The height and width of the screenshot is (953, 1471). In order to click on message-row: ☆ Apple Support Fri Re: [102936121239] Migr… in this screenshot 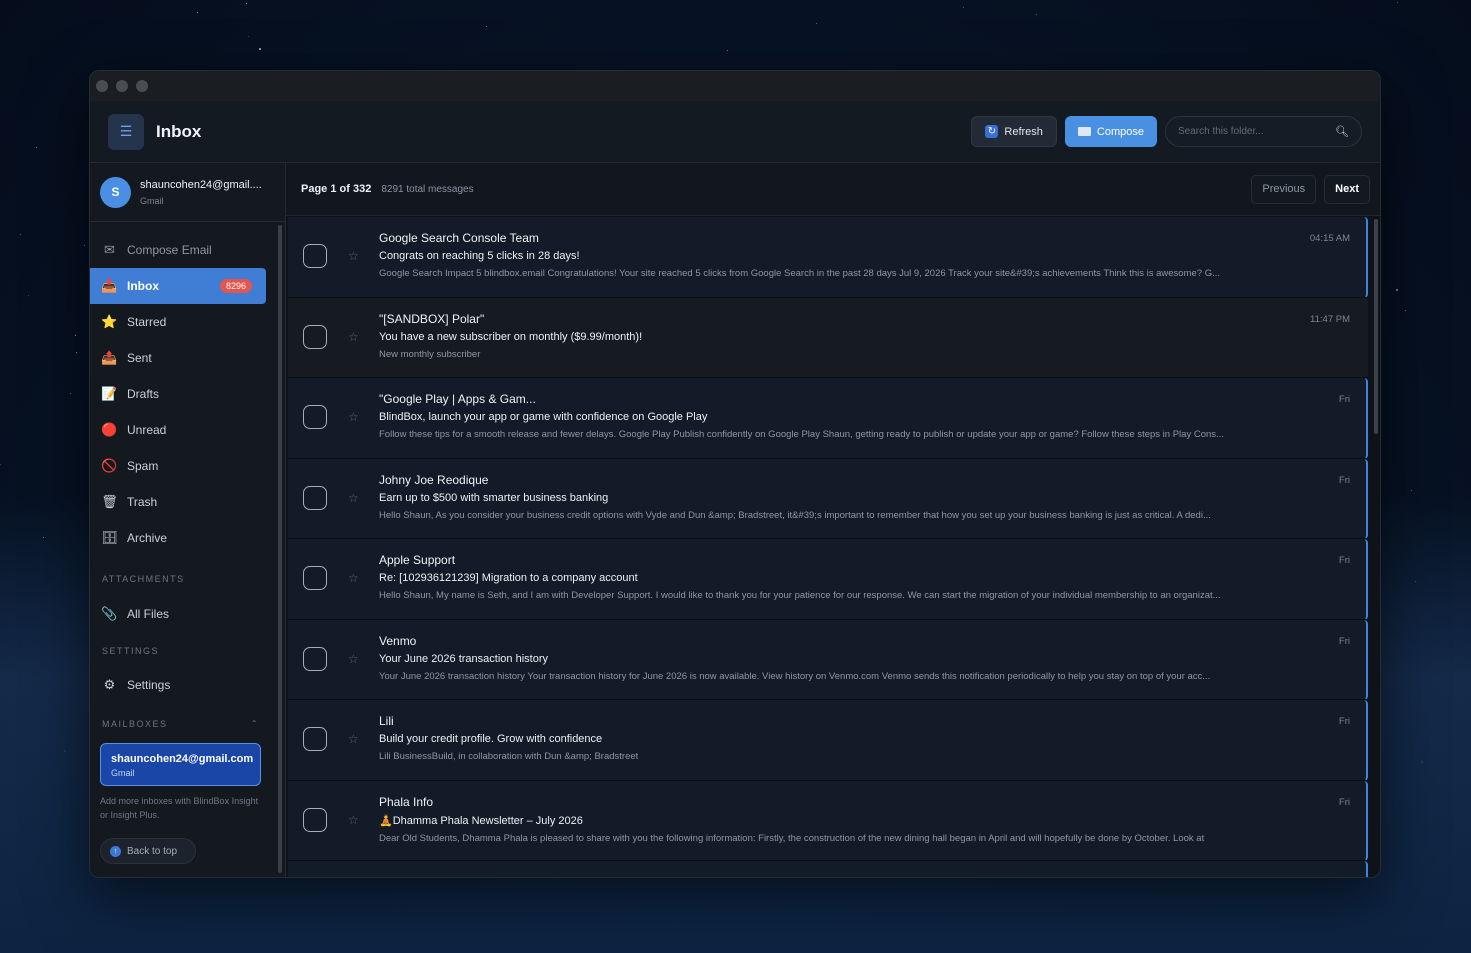, I will do `click(828, 579)`.